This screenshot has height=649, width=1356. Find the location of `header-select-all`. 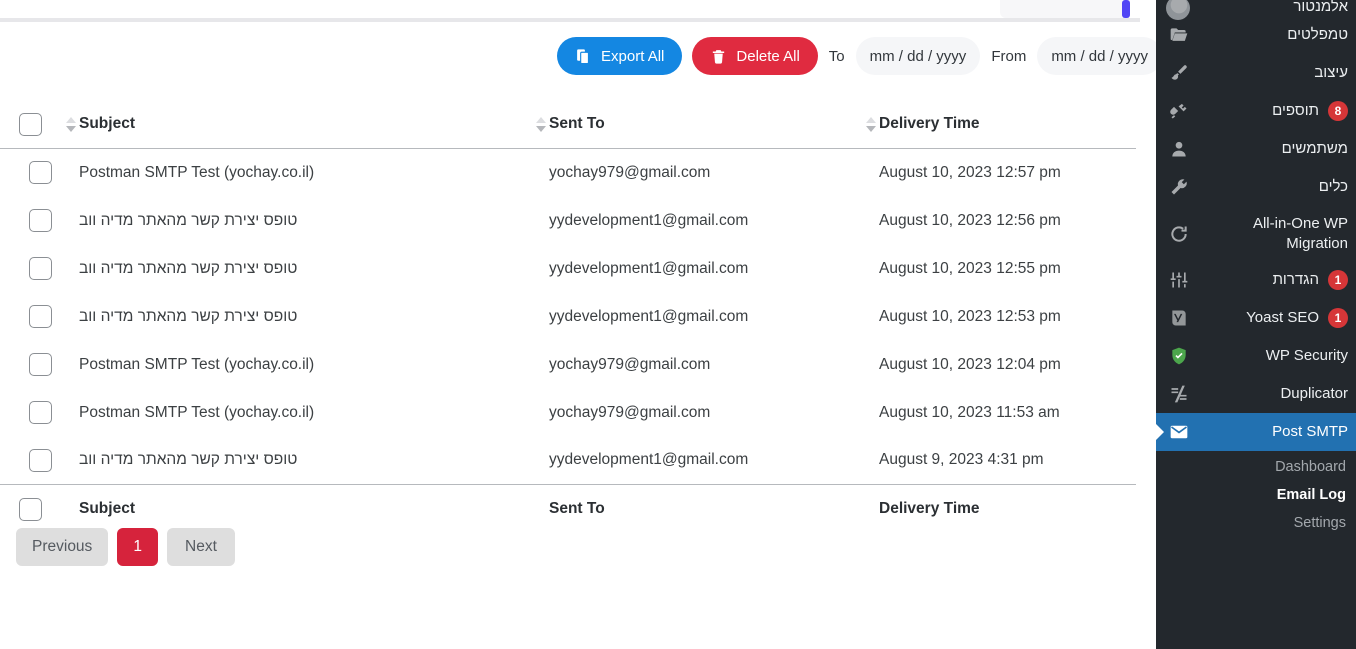

header-select-all is located at coordinates (30, 124).